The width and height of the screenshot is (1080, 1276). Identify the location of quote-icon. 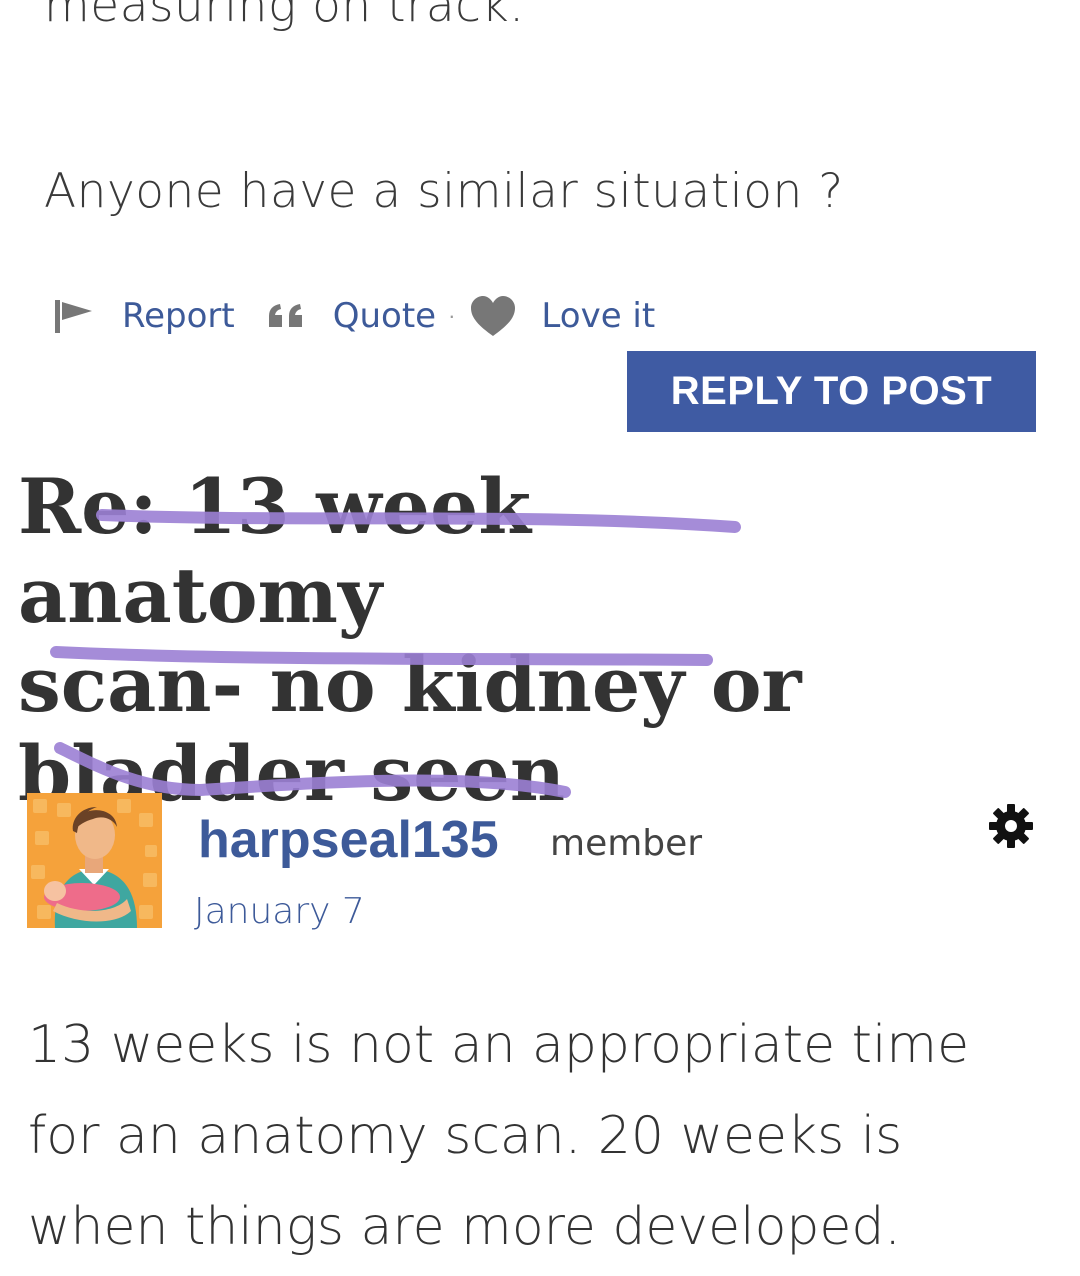
(285, 315).